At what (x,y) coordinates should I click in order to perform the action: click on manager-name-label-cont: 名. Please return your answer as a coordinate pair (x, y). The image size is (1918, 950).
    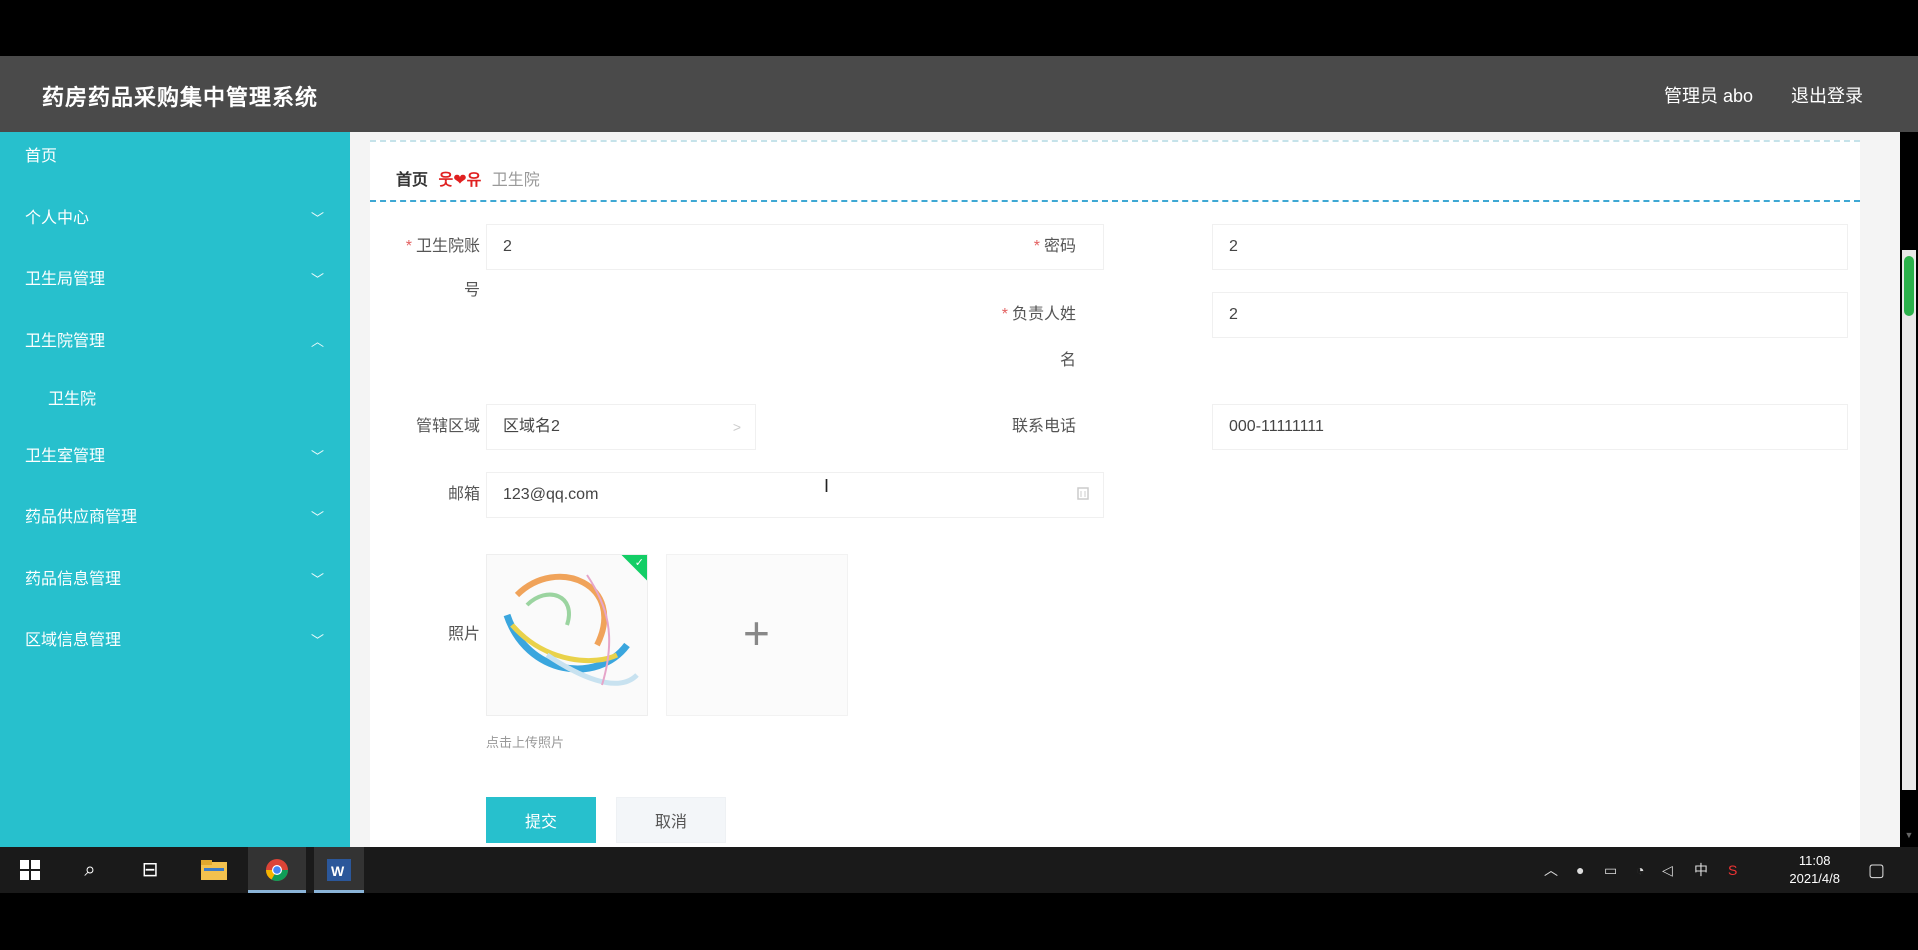
    Looking at the image, I should click on (1067, 360).